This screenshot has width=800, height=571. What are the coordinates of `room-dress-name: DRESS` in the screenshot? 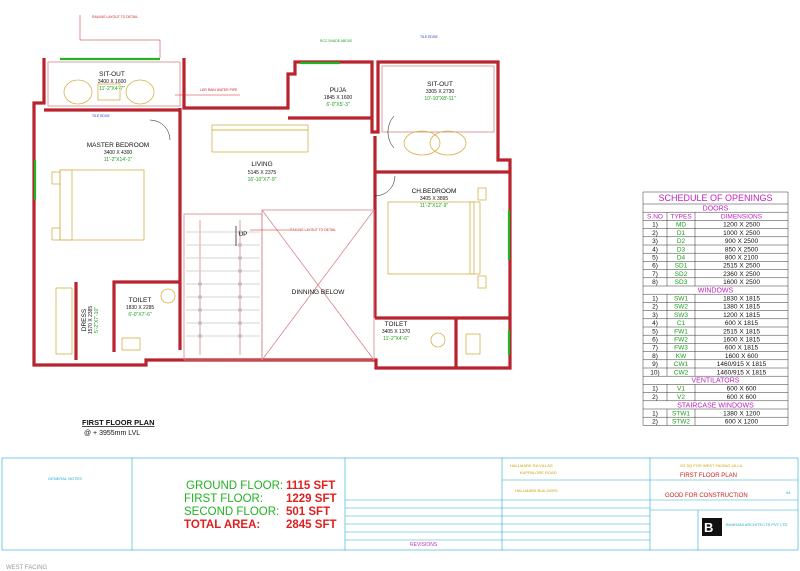 It's located at (84, 319).